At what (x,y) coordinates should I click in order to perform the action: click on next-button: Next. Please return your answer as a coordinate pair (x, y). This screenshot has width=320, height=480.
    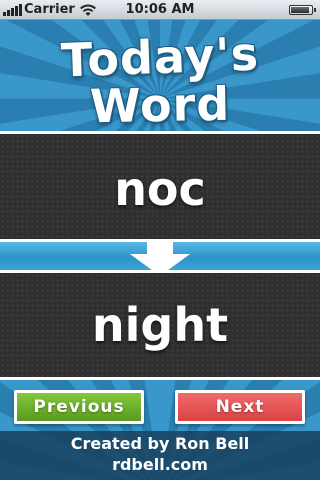
    Looking at the image, I should click on (240, 407).